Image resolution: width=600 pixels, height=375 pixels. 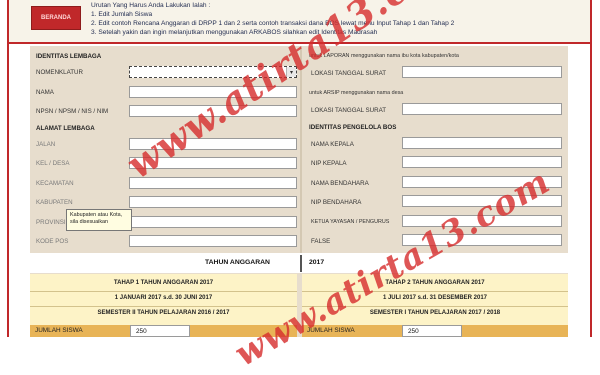 I want to click on nama-kepala-label: NAMA KEPALA, so click(x=332, y=144).